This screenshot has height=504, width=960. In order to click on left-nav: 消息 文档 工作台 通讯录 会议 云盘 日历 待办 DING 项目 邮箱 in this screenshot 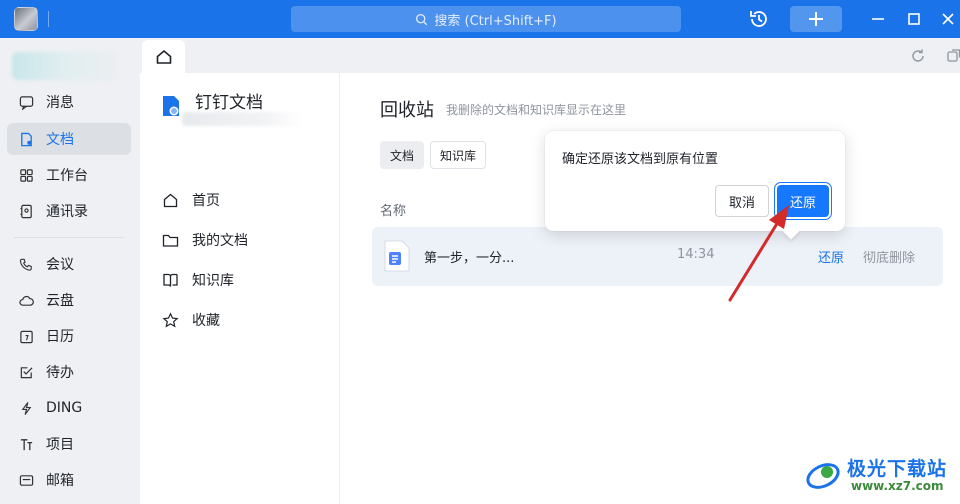, I will do `click(69, 271)`.